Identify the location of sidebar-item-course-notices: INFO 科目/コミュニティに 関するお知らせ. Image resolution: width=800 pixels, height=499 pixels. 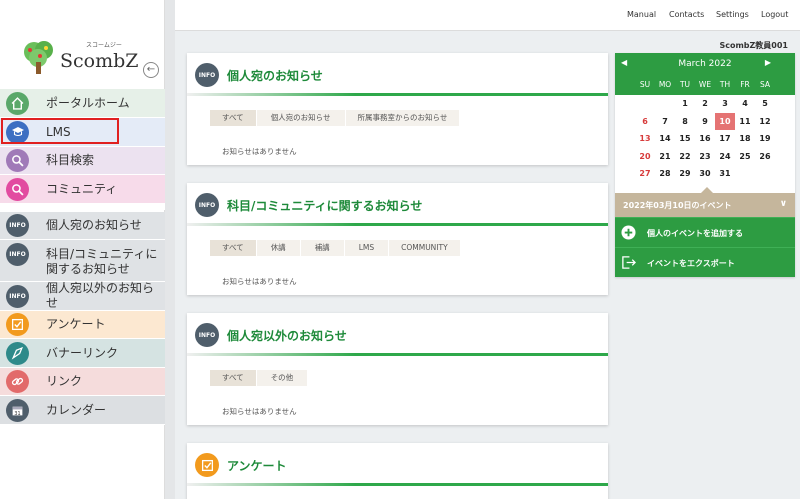
(82, 261).